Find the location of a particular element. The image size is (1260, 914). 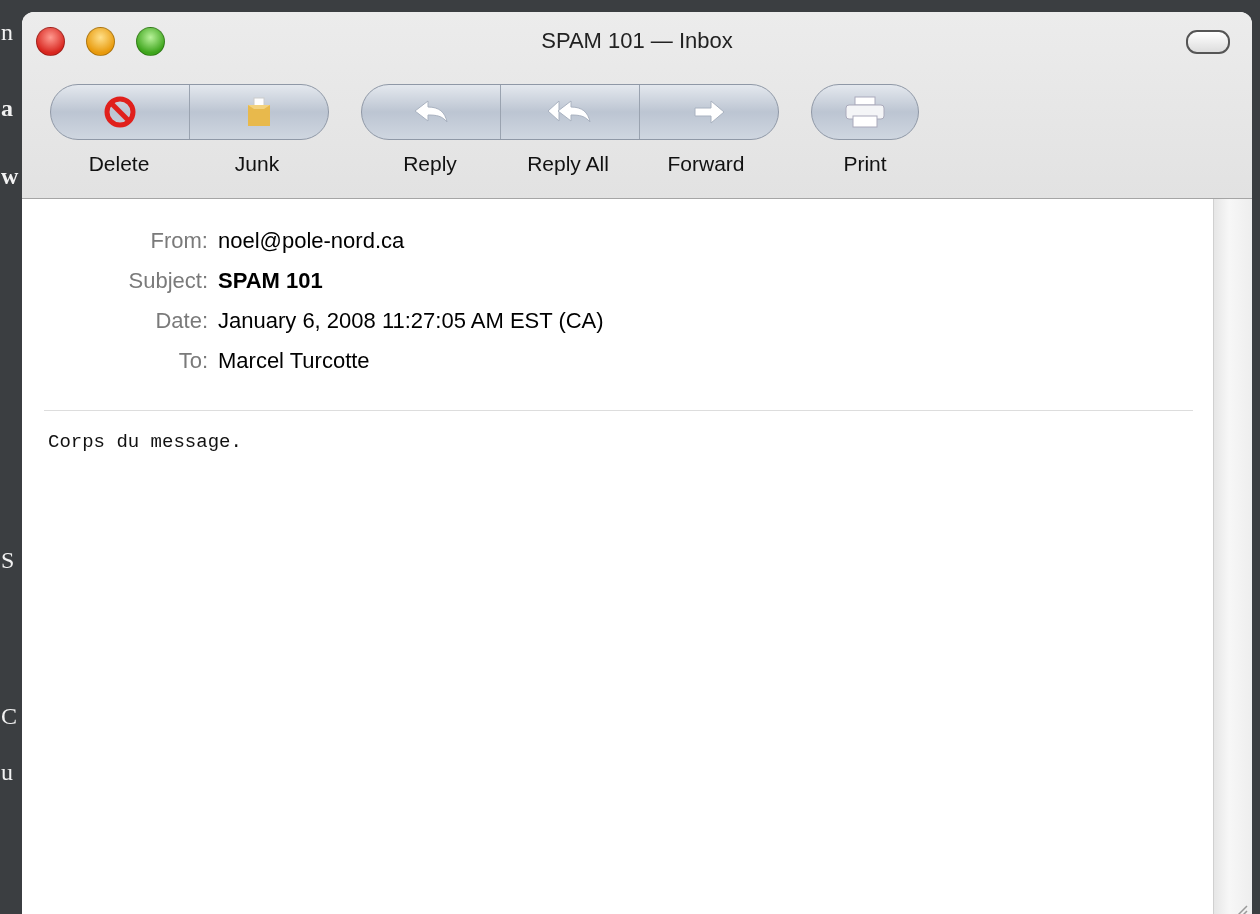

scroll-bar is located at coordinates (1232, 556).